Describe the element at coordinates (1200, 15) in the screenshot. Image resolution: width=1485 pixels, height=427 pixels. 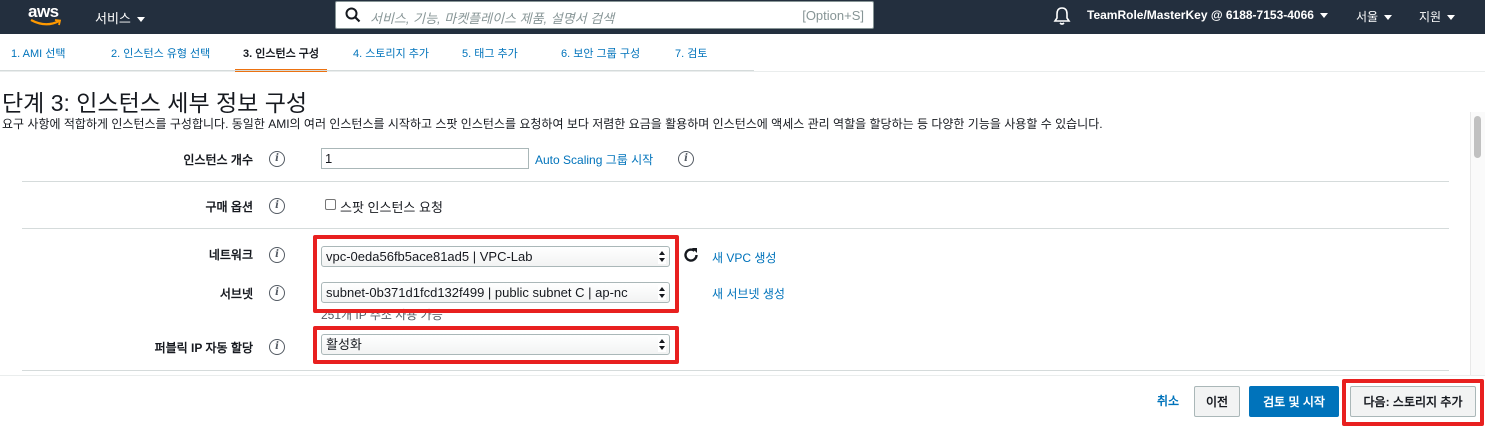
I see `account-label: TeamRole/MasterKey @ 6188-7153-4066` at that location.